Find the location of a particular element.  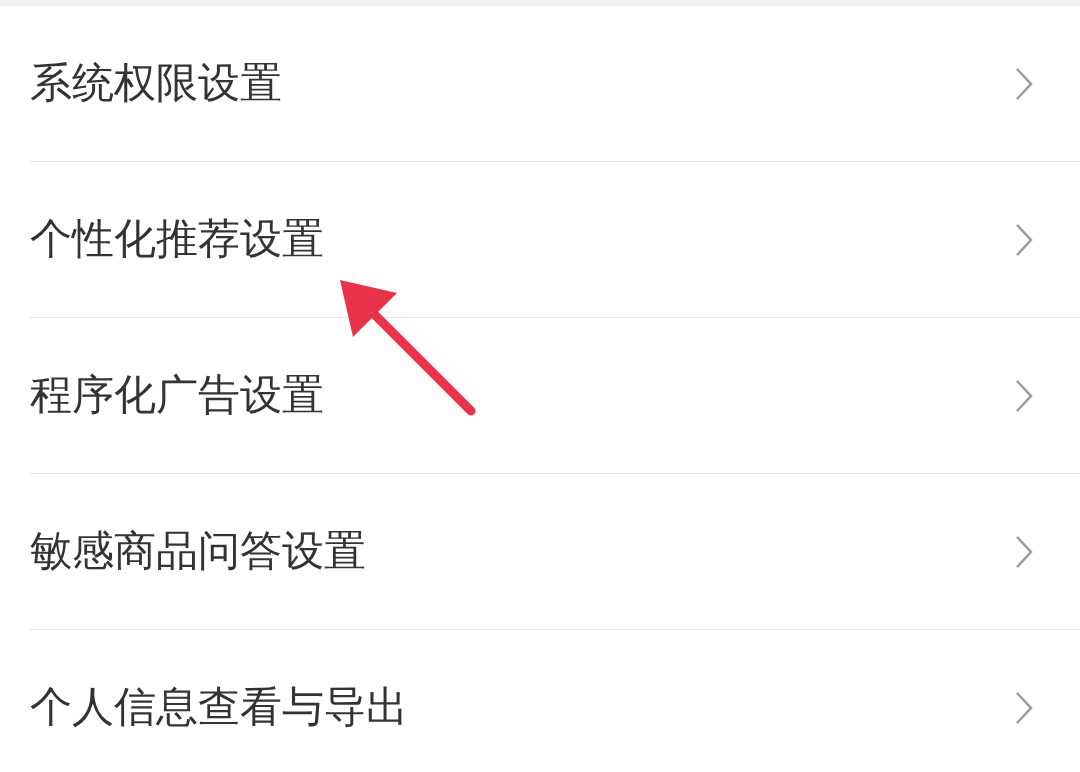

item-label: 系统权限设置 is located at coordinates (156, 83).